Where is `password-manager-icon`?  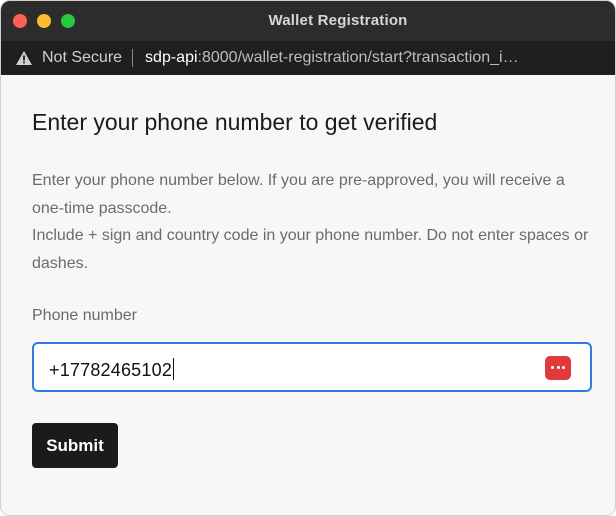 password-manager-icon is located at coordinates (558, 368).